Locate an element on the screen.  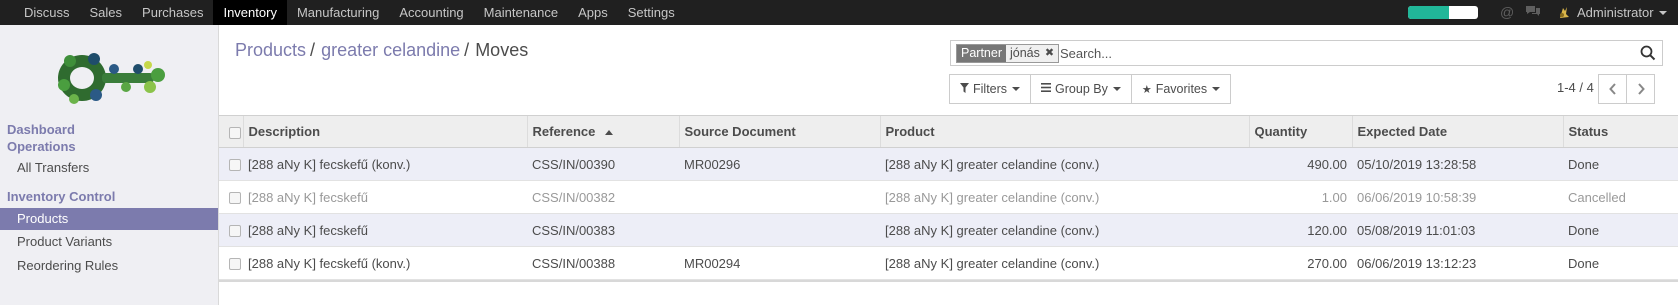
search-facet: Partner jónás ✖ is located at coordinates (1008, 53).